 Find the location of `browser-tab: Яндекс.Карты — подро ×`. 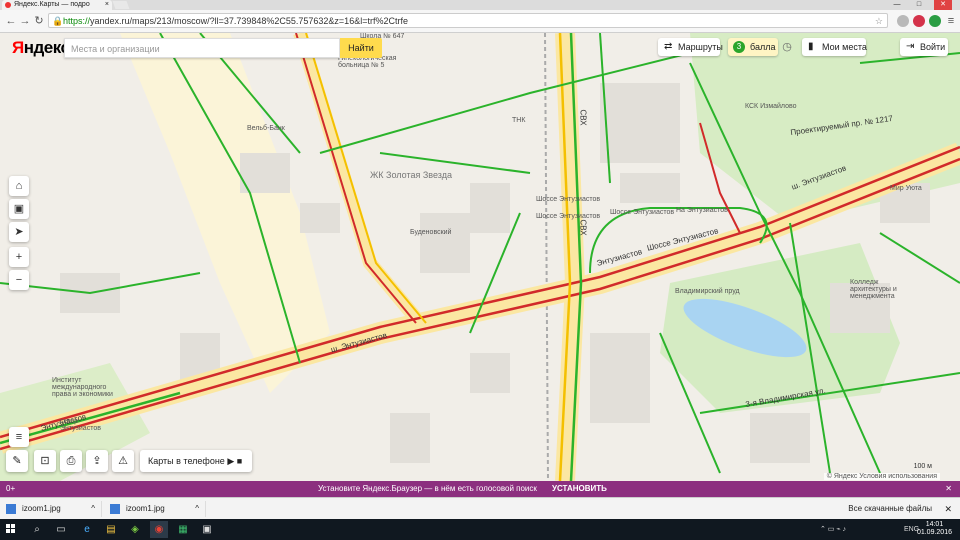

browser-tab: Яндекс.Карты — подро × is located at coordinates (57, 5).